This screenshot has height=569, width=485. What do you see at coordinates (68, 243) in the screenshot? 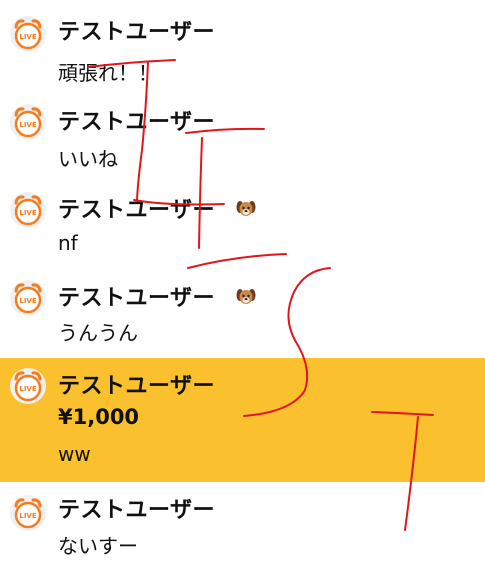
I see `message-text: nf` at bounding box center [68, 243].